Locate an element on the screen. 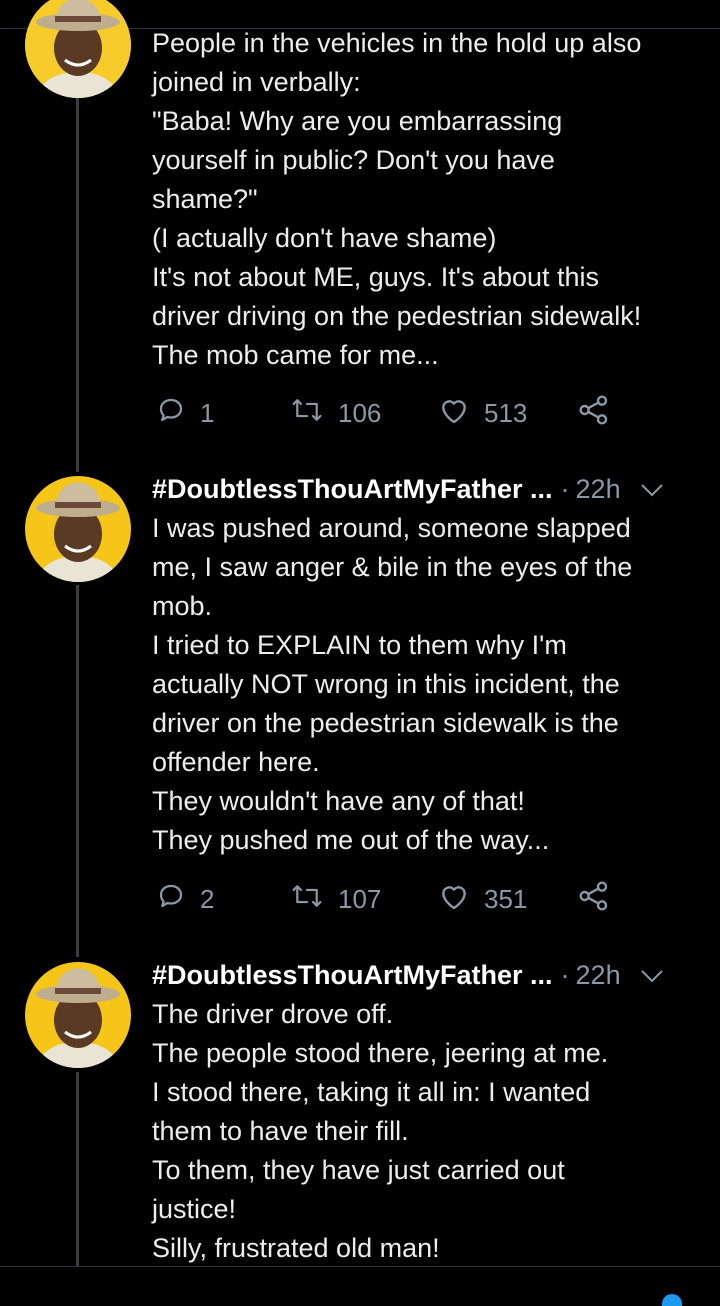 The width and height of the screenshot is (720, 1306). retweet-button: 107 is located at coordinates (335, 899).